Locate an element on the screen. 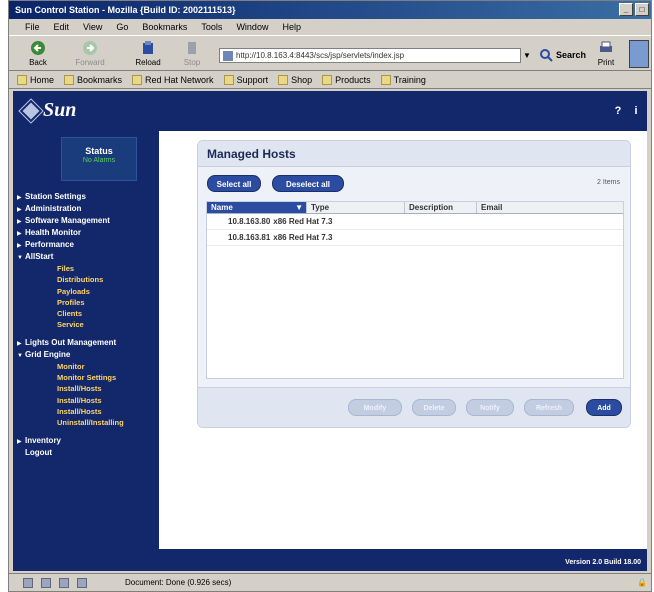 Image resolution: width=654 pixels, height=592 pixels. throbber-icon is located at coordinates (639, 54).